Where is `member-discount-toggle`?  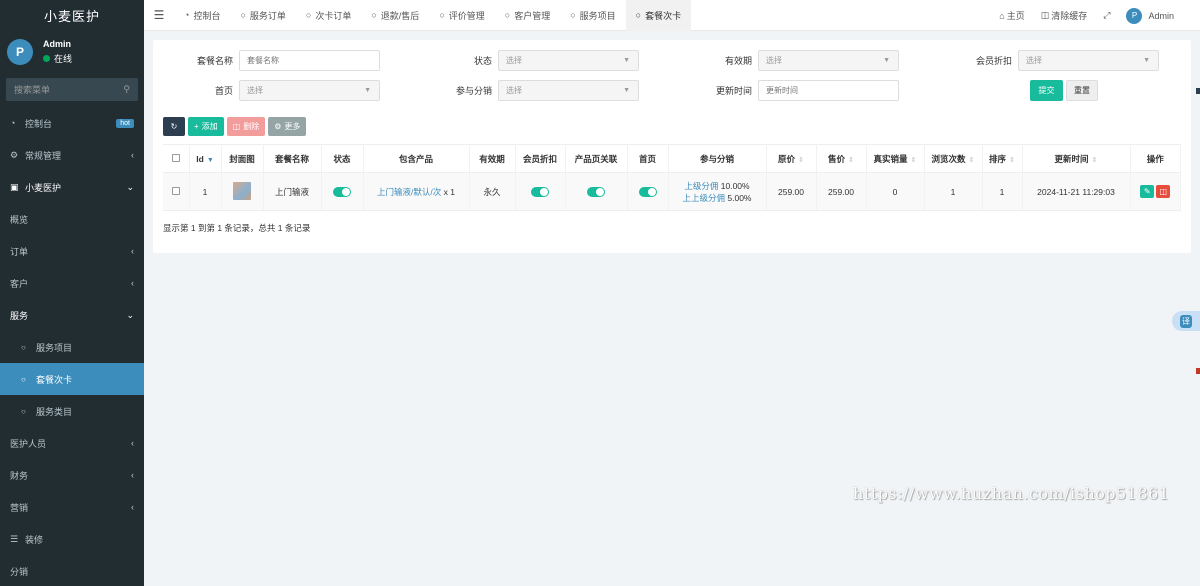
member-discount-toggle is located at coordinates (540, 191).